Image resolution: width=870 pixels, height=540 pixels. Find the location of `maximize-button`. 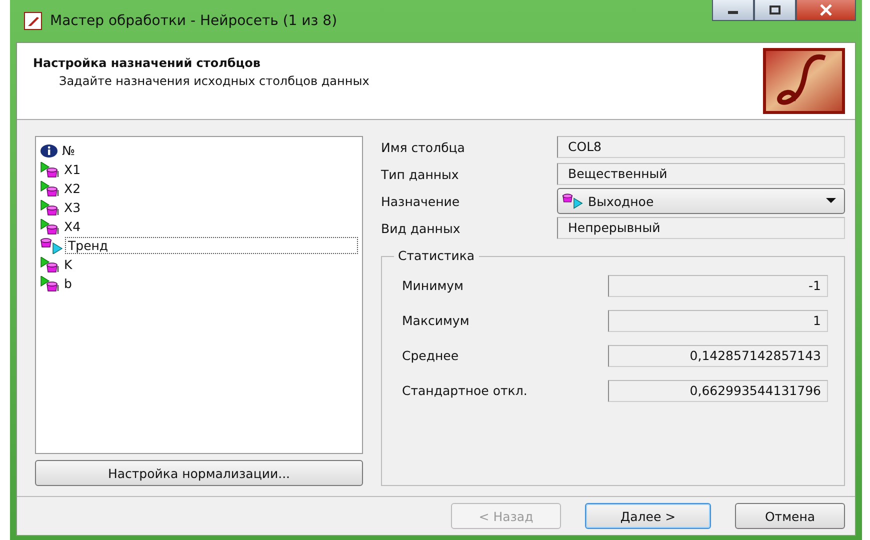

maximize-button is located at coordinates (775, 10).